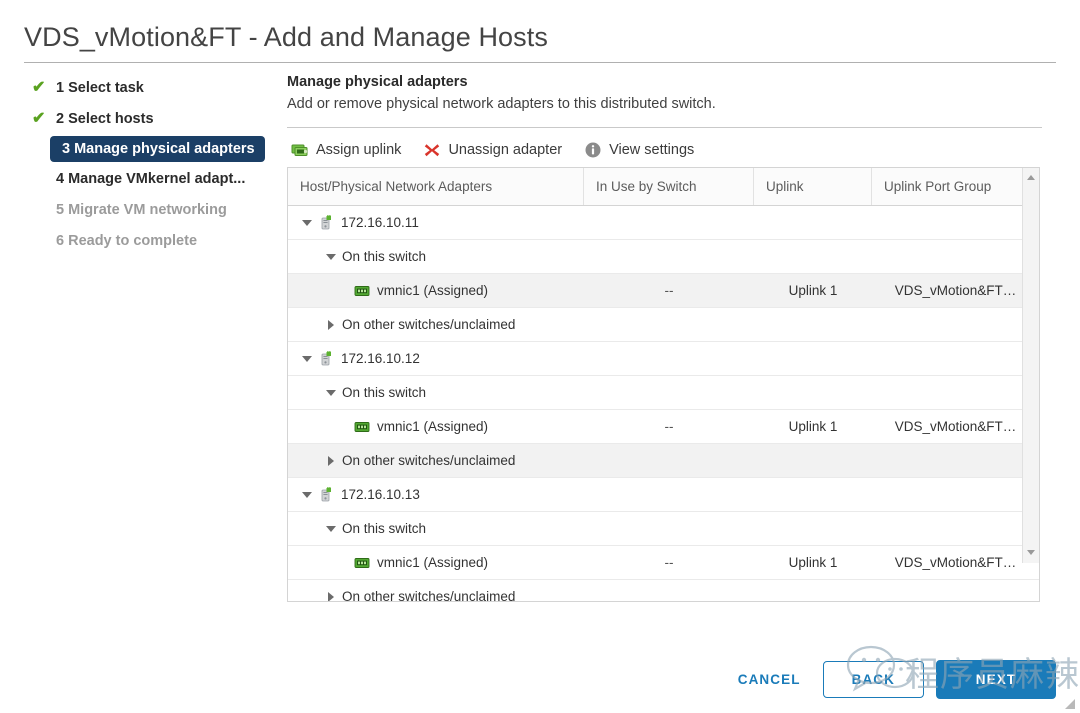  I want to click on table-row: 172.16.10.12, so click(663, 359).